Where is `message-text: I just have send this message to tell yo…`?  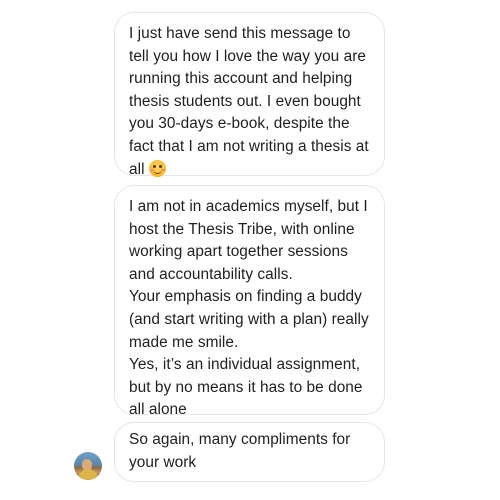
message-text: I just have send this message to tell yo… is located at coordinates (249, 101).